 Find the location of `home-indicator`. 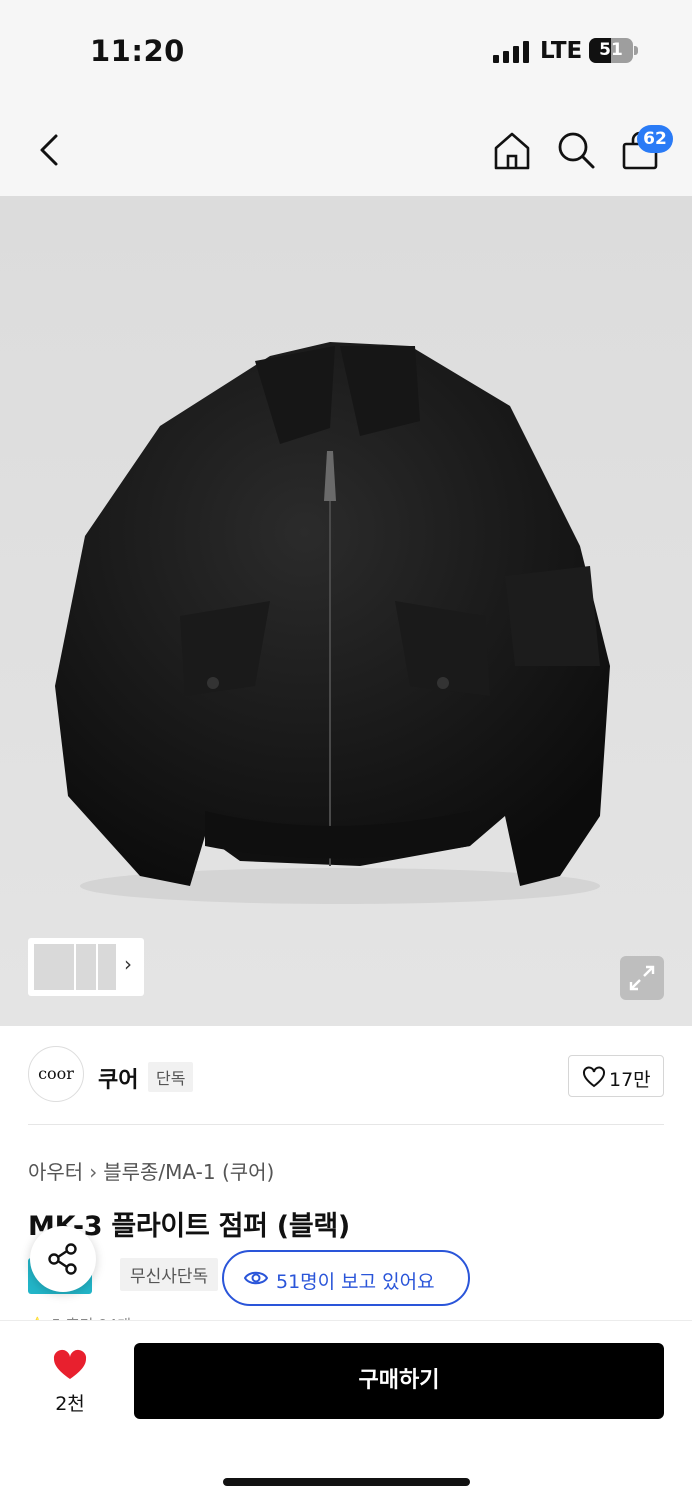

home-indicator is located at coordinates (346, 1482).